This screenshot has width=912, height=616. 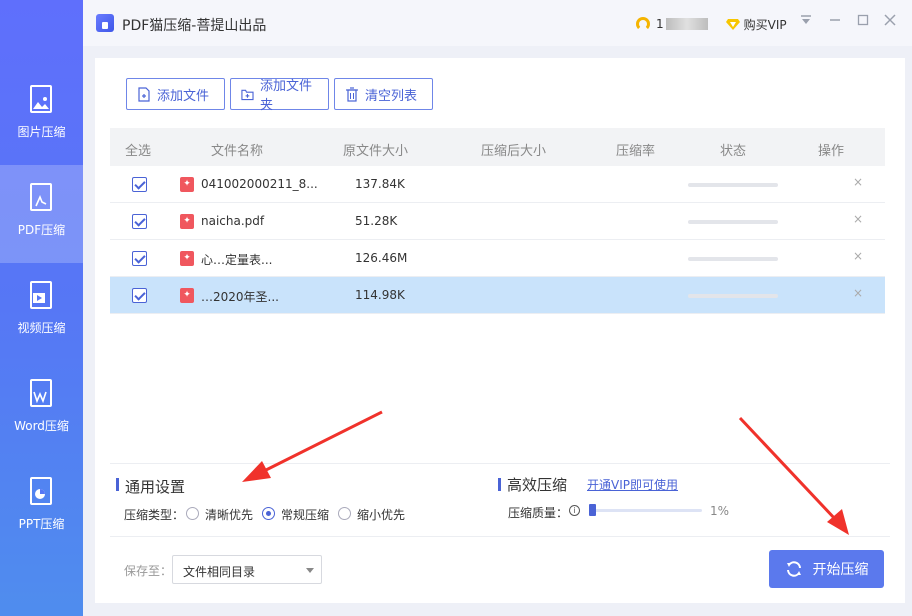 I want to click on file-name: naicha.pdf, so click(x=233, y=221).